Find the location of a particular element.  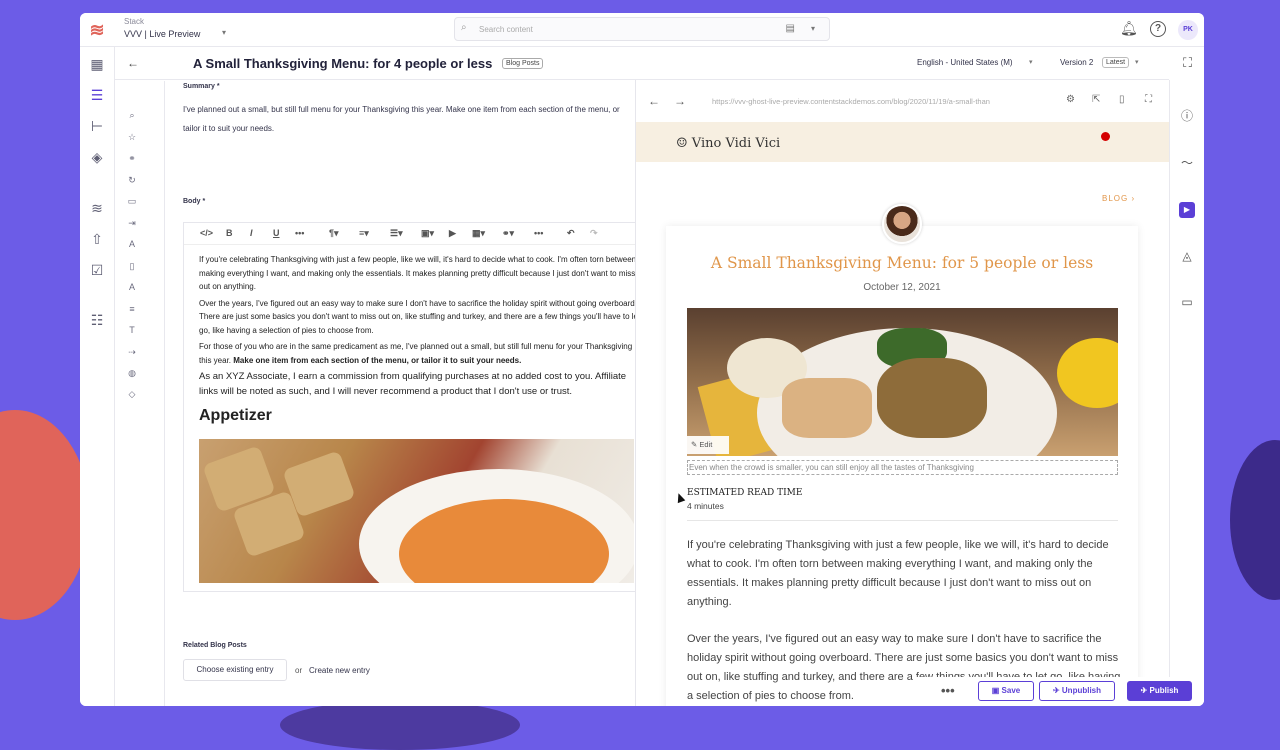

activity-icon: 〜 is located at coordinates (1187, 163).